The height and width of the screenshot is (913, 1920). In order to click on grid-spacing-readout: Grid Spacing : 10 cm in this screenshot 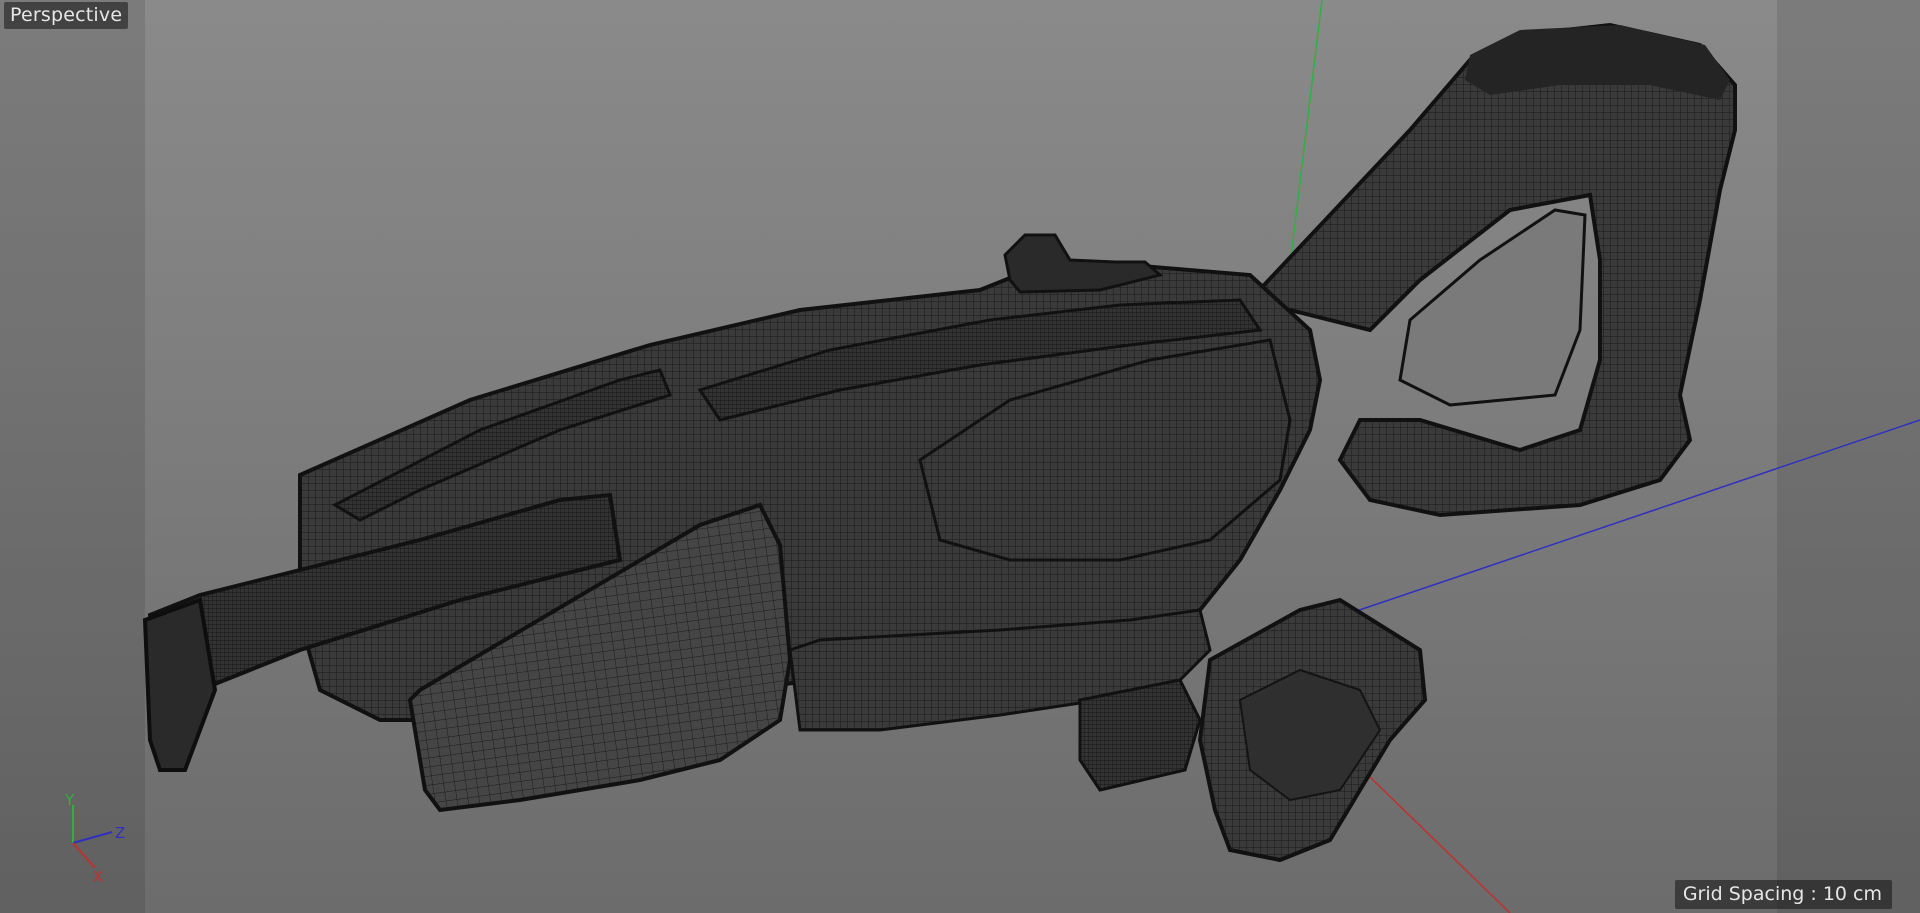, I will do `click(1783, 894)`.